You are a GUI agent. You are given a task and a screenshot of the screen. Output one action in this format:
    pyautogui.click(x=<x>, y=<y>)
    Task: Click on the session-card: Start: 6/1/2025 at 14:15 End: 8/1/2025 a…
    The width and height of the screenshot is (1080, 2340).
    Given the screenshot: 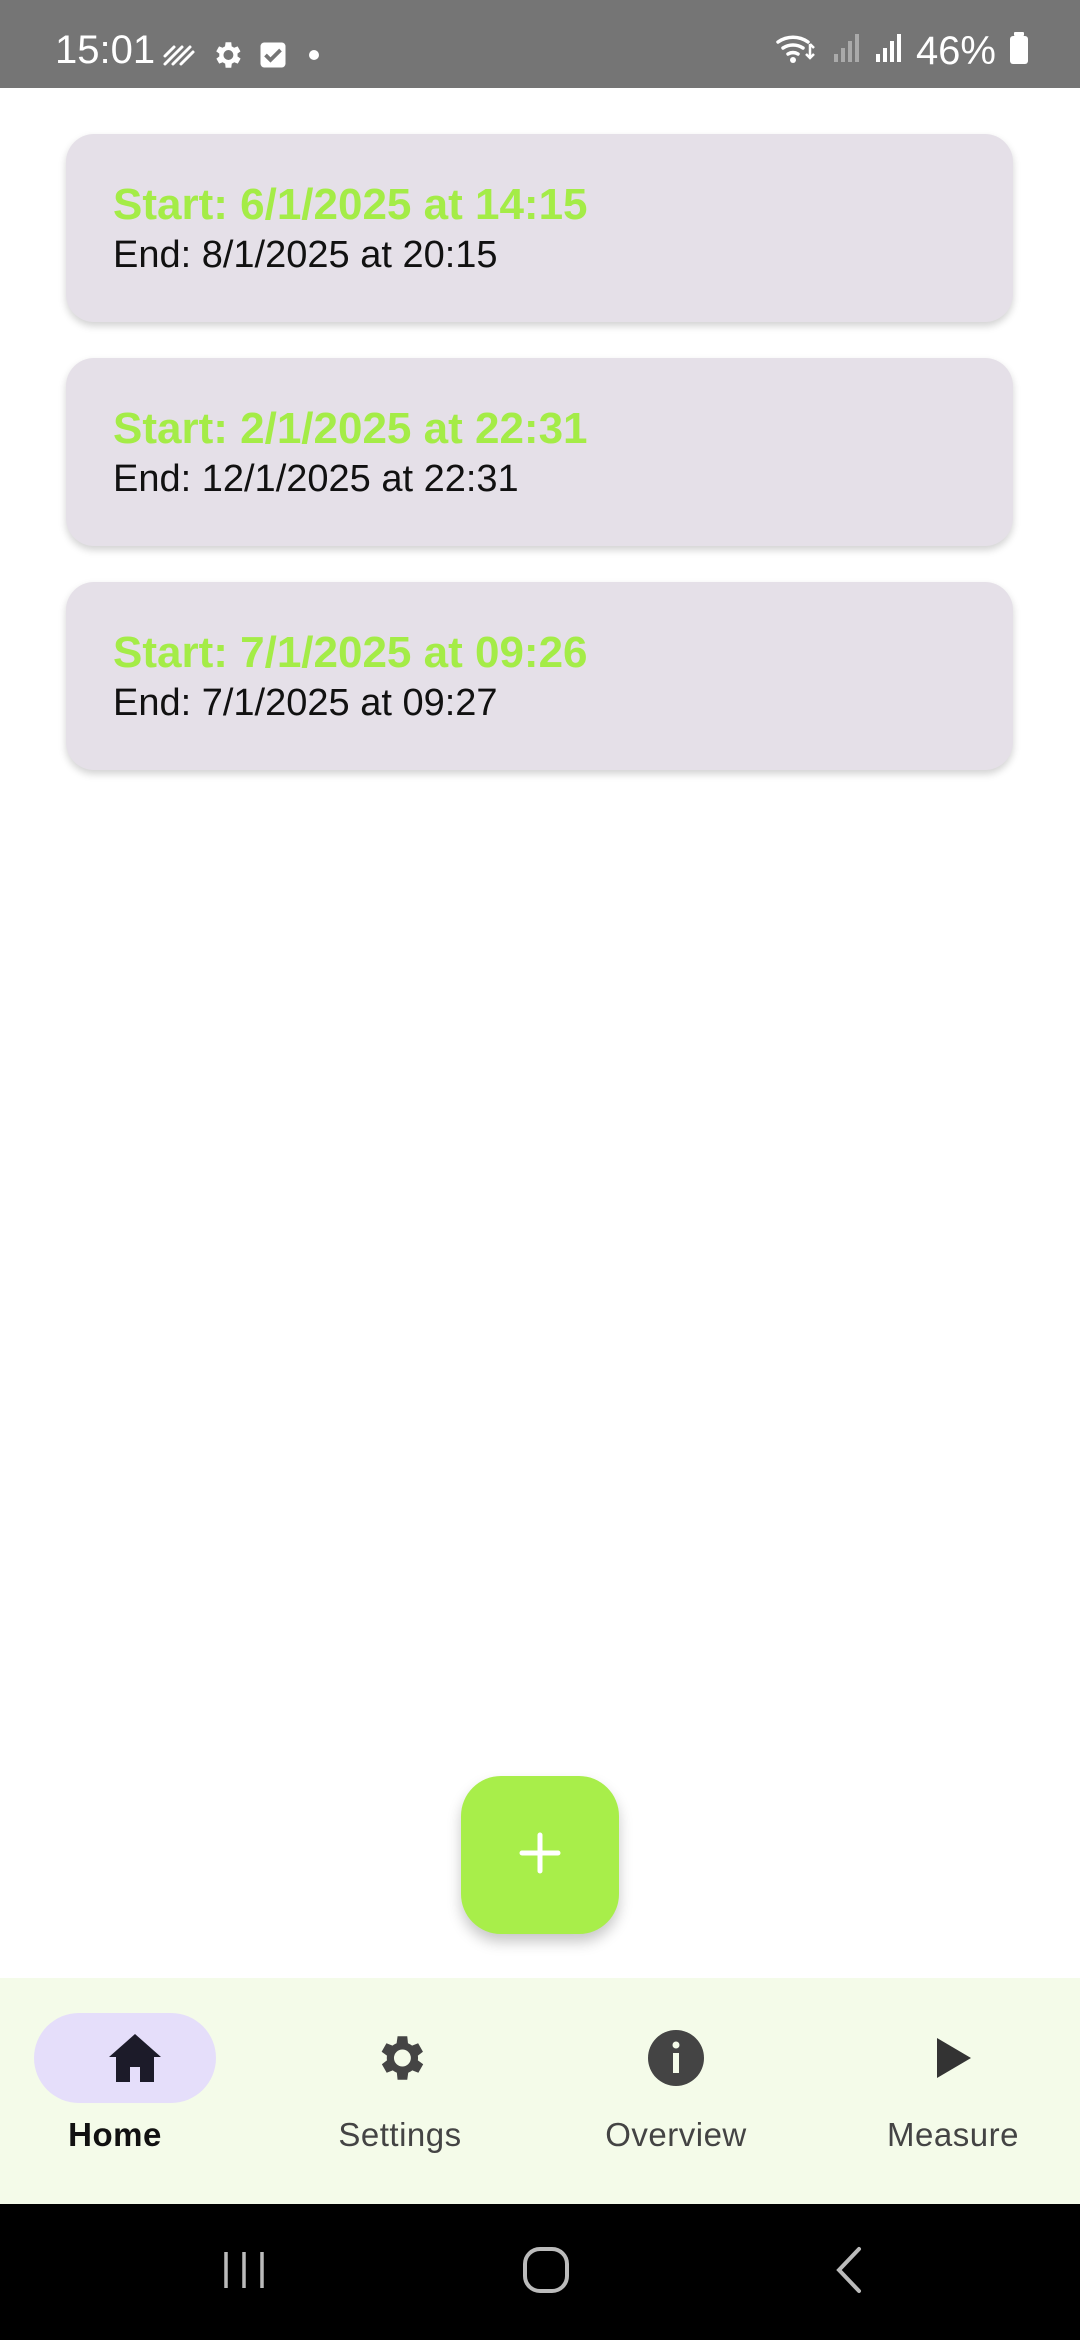 What is the action you would take?
    pyautogui.click(x=539, y=228)
    